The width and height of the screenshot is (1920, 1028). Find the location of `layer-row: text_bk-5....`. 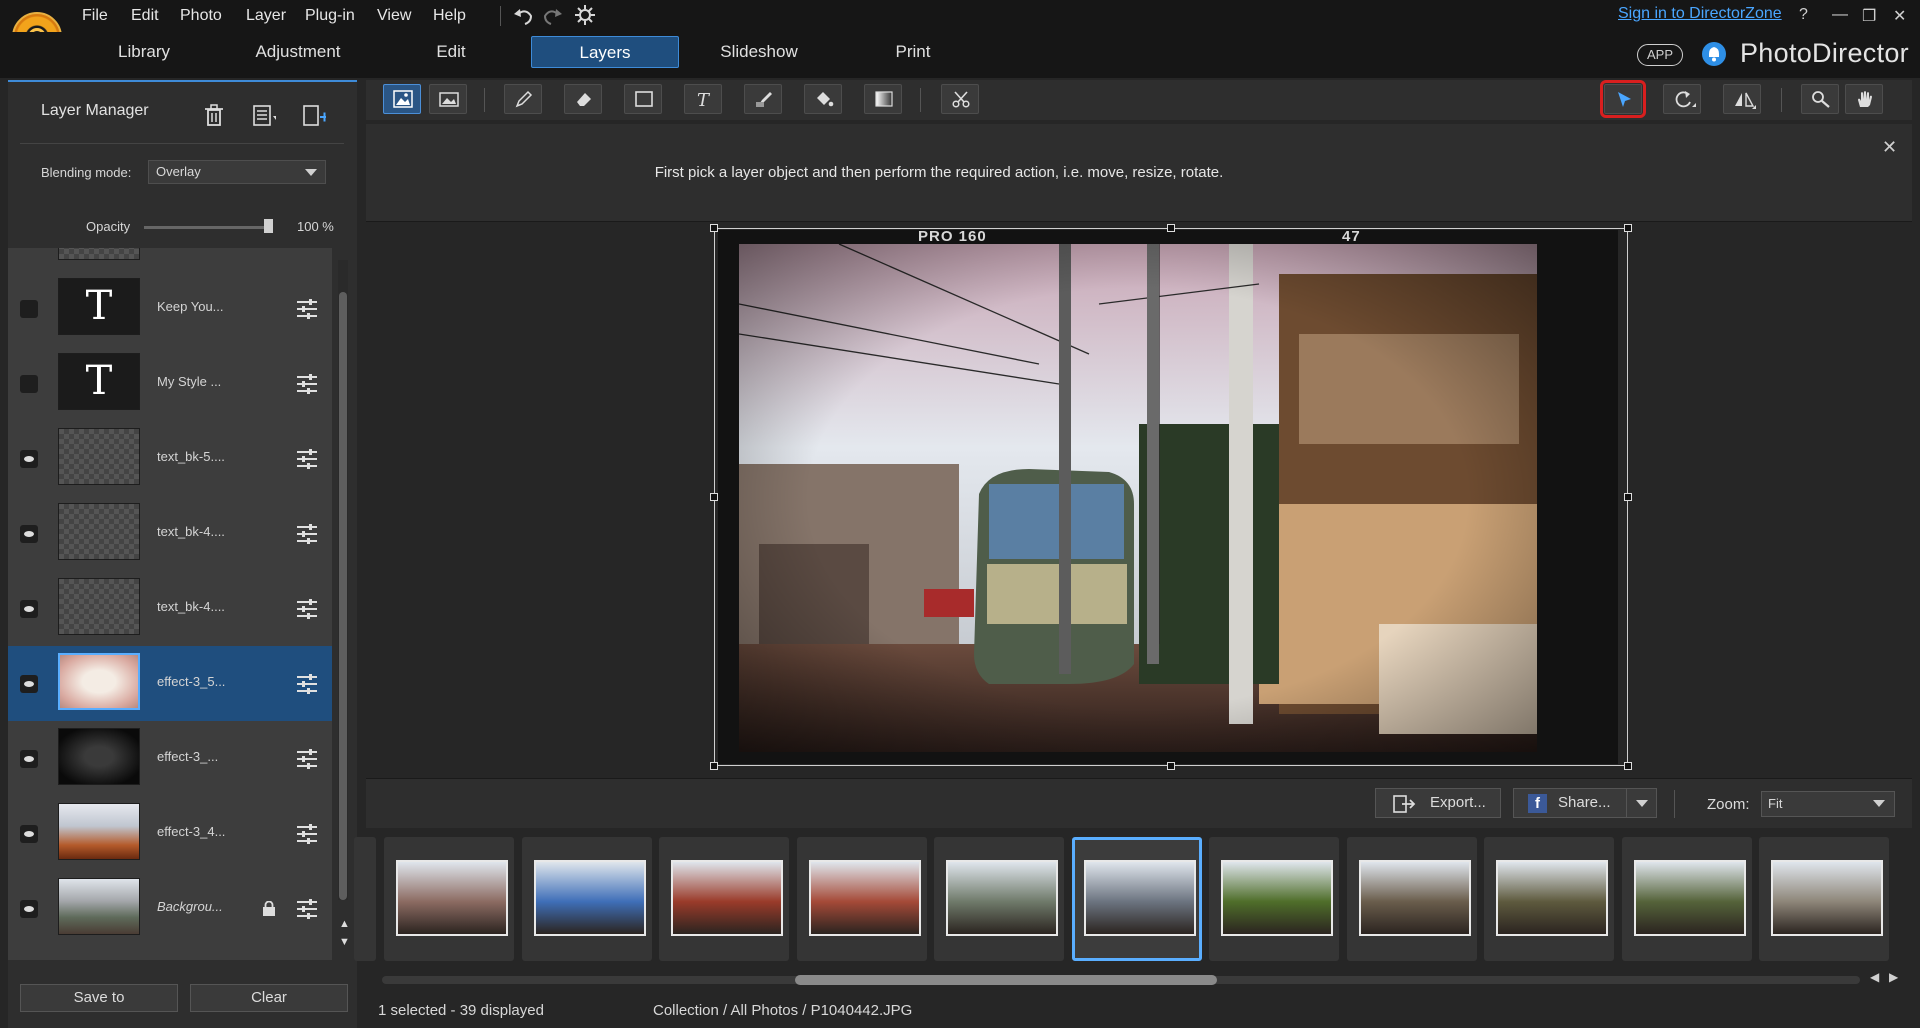

layer-row: text_bk-5.... is located at coordinates (170, 458).